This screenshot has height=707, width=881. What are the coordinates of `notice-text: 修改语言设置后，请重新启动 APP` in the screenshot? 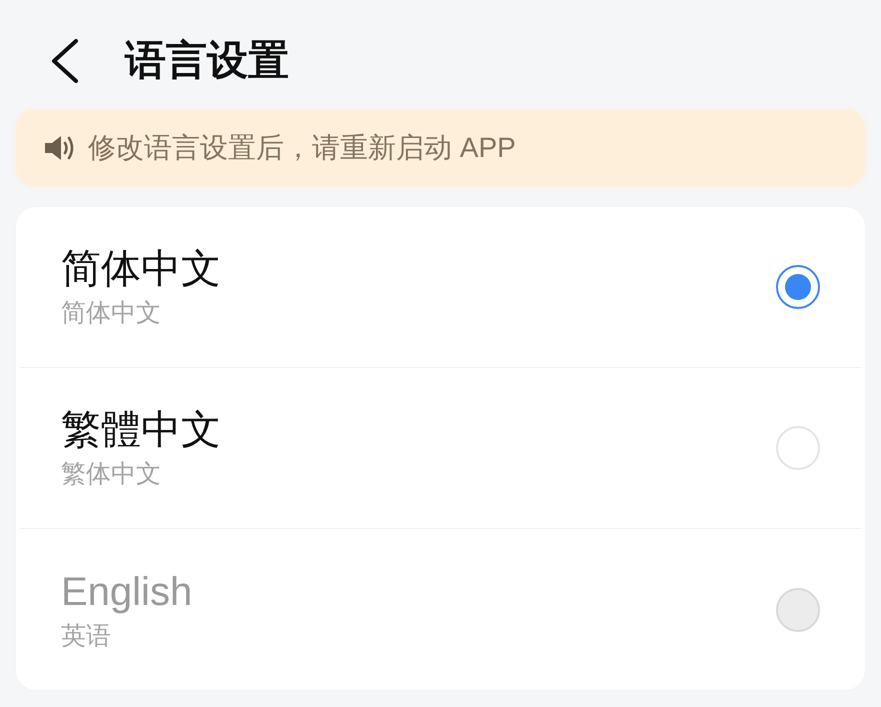 It's located at (302, 148).